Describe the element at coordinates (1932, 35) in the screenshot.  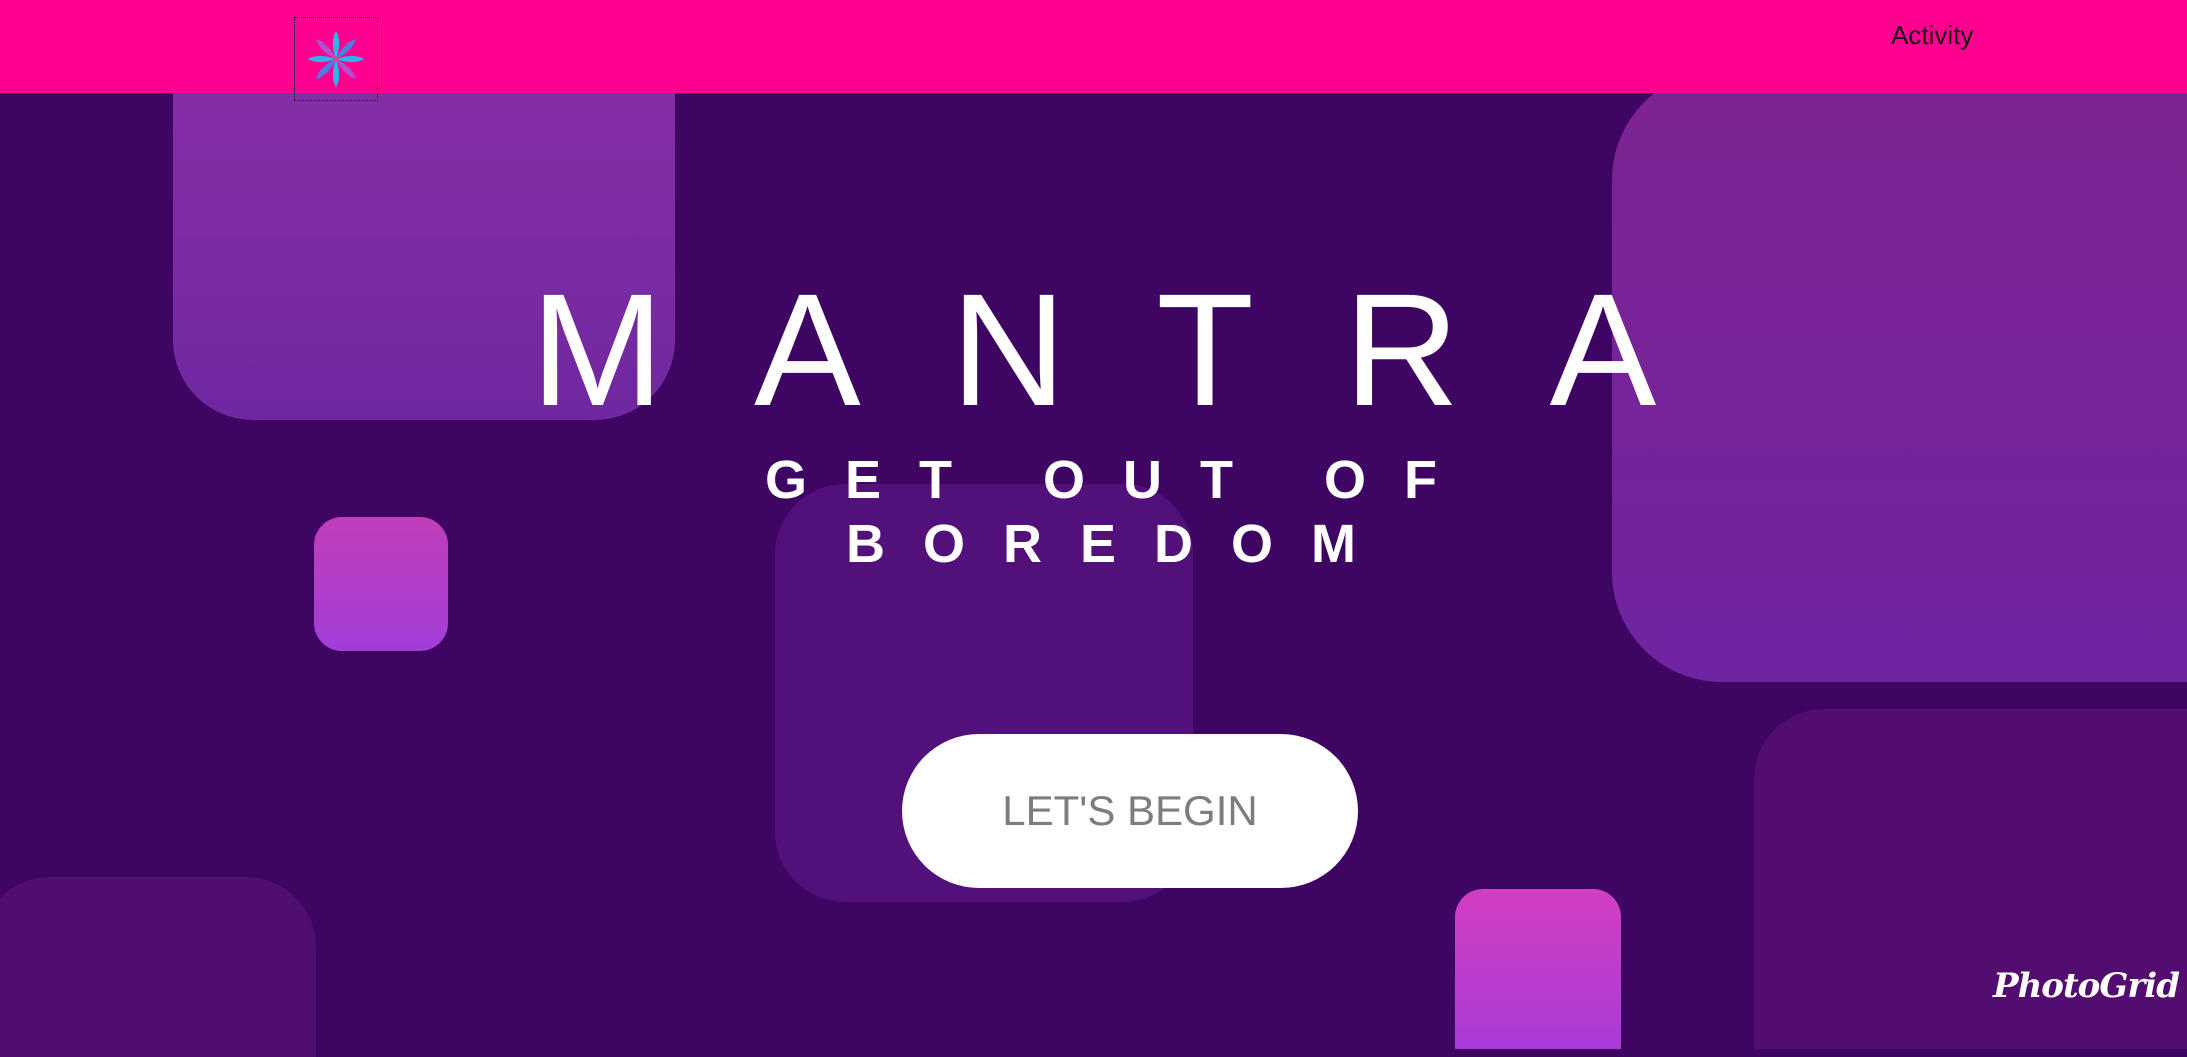
I see `nav-link-activity: Activity` at that location.